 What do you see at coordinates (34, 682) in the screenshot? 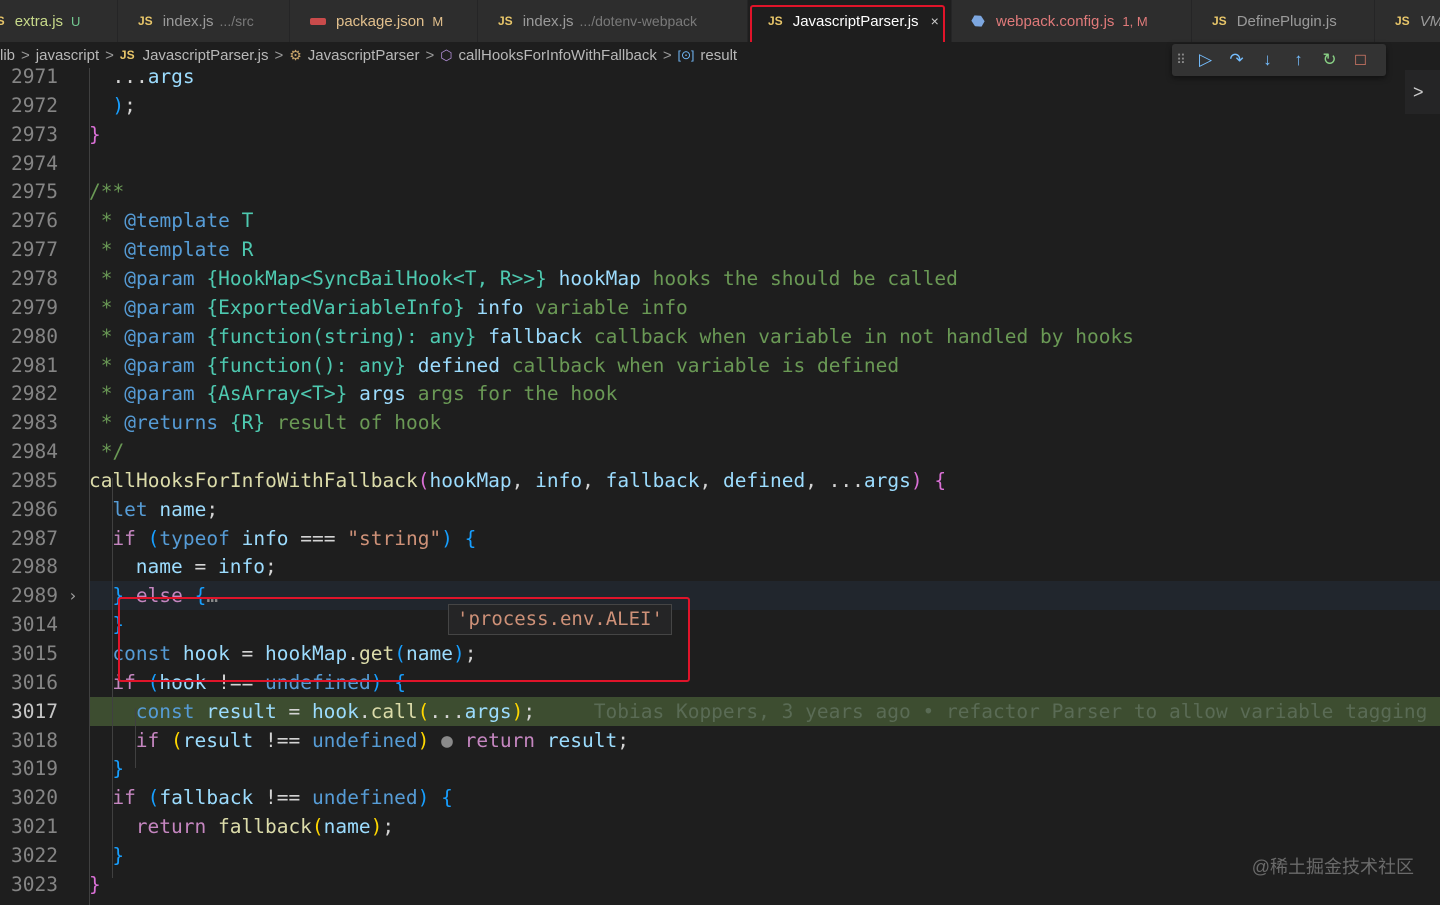
I see `line-number: 3016` at bounding box center [34, 682].